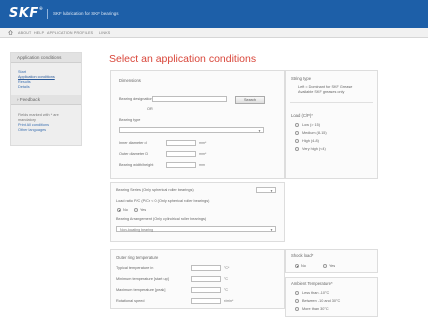 This screenshot has height=321, width=428. What do you see at coordinates (32, 130) in the screenshot?
I see `sidebar-link-languages: Other languages` at bounding box center [32, 130].